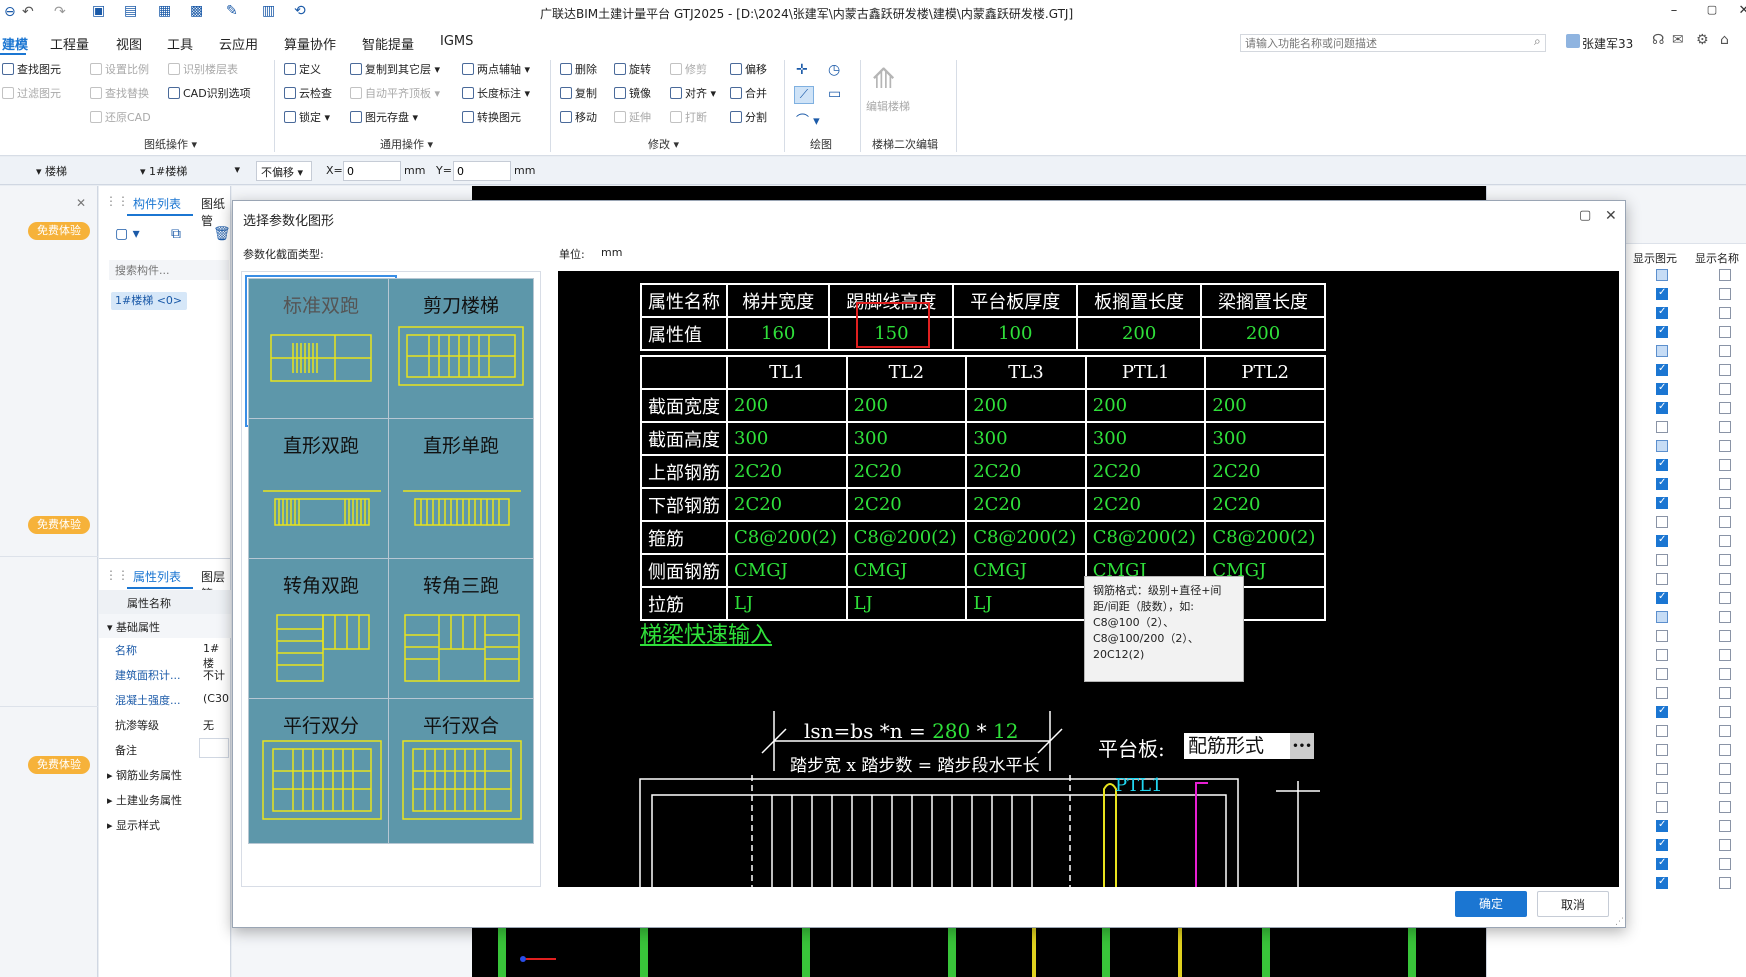  Describe the element at coordinates (1302, 746) in the screenshot. I see `more-button: ···` at that location.